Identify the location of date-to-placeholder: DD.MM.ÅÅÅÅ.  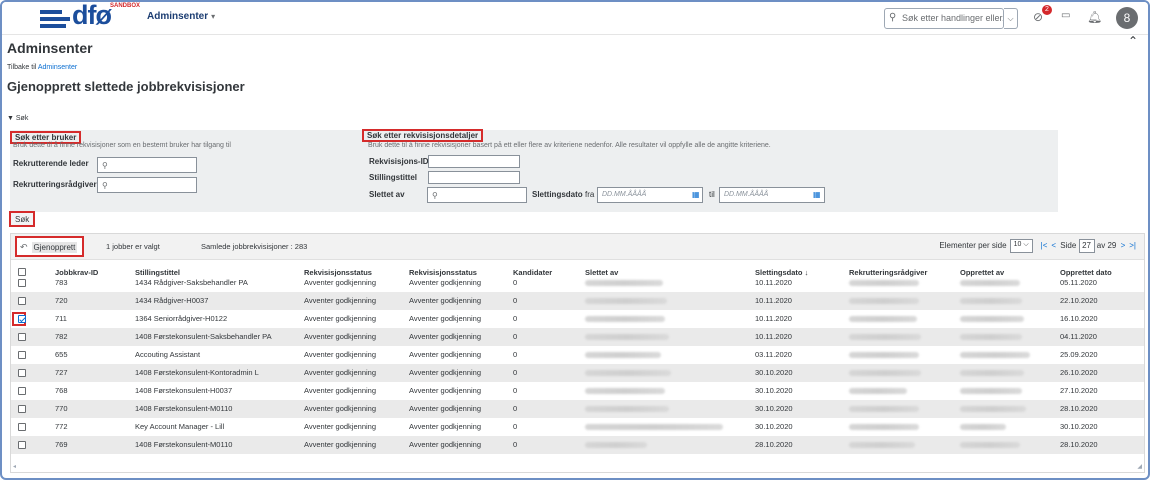
(746, 194).